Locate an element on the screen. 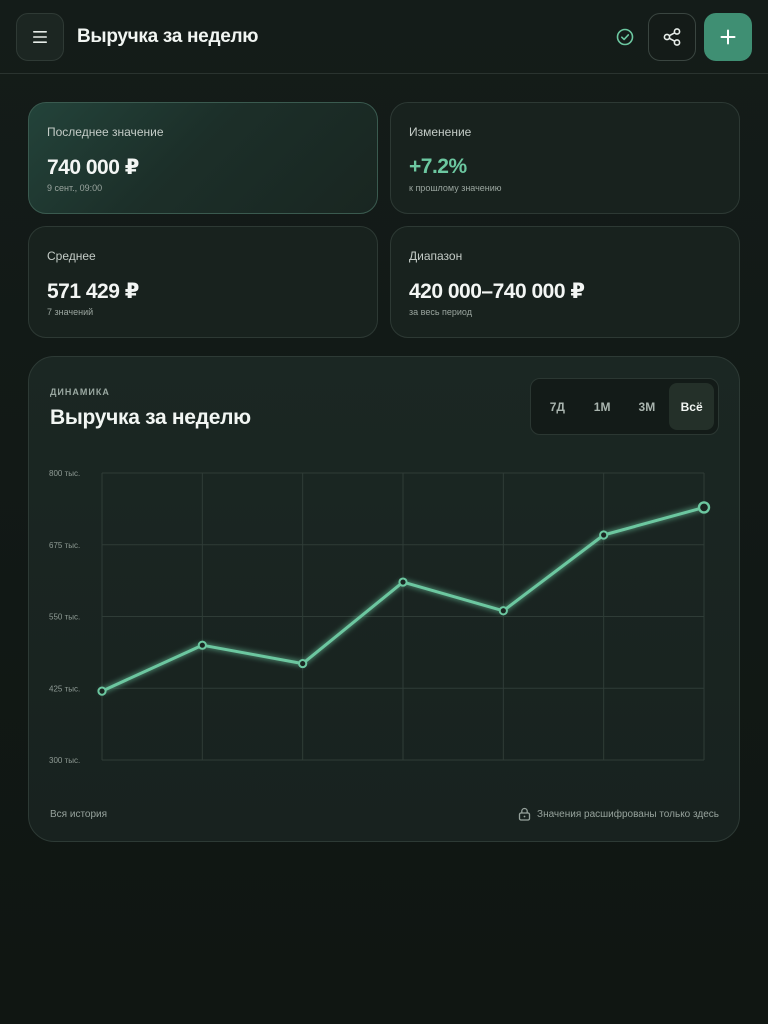 The image size is (768, 1024). stat-sub: к прошлому значению is located at coordinates (455, 188).